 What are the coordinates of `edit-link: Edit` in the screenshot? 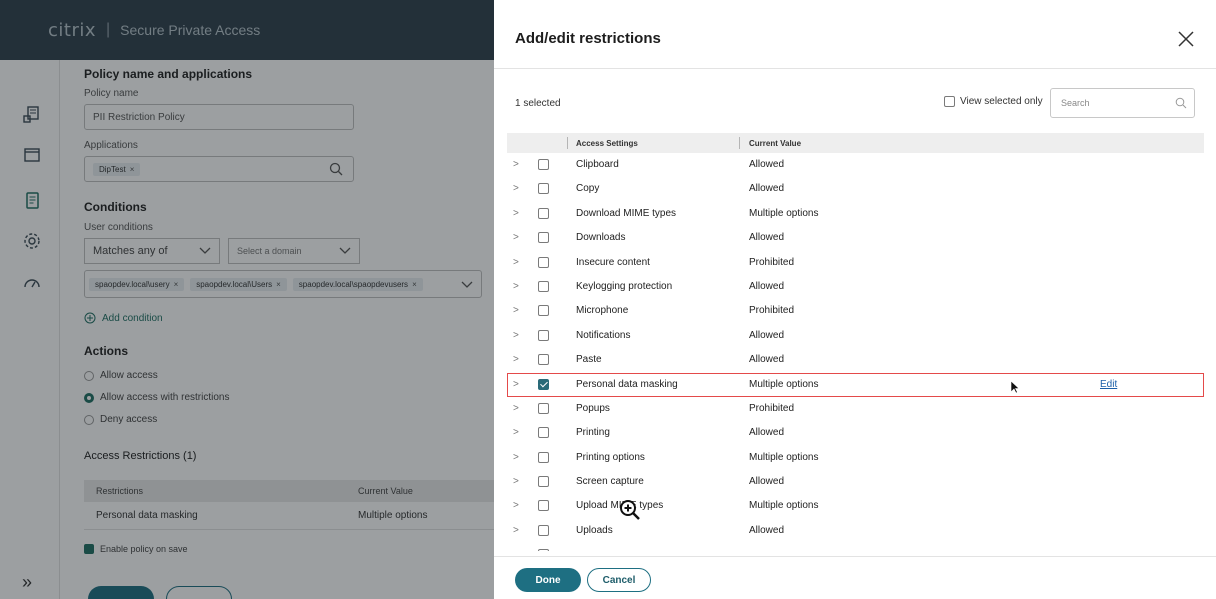 It's located at (1108, 384).